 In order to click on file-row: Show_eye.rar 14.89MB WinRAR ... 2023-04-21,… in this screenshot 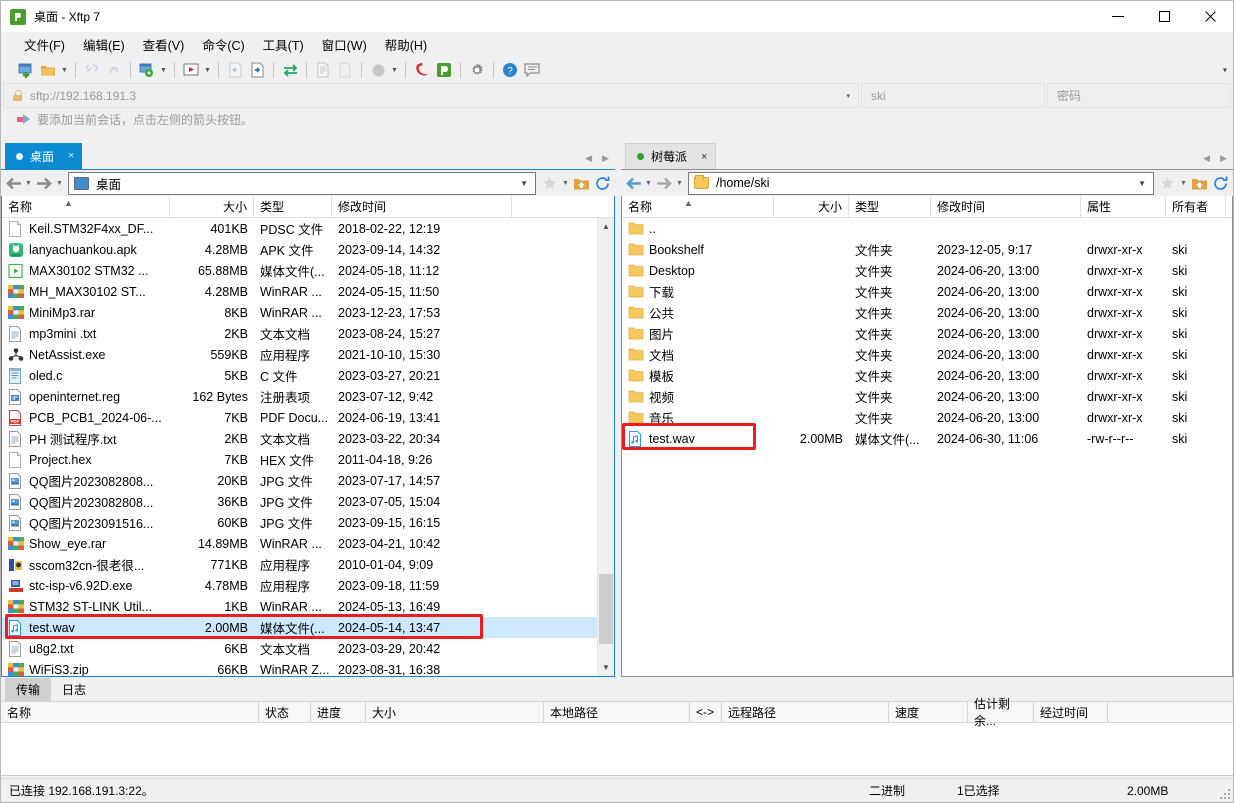, I will do `click(308, 543)`.